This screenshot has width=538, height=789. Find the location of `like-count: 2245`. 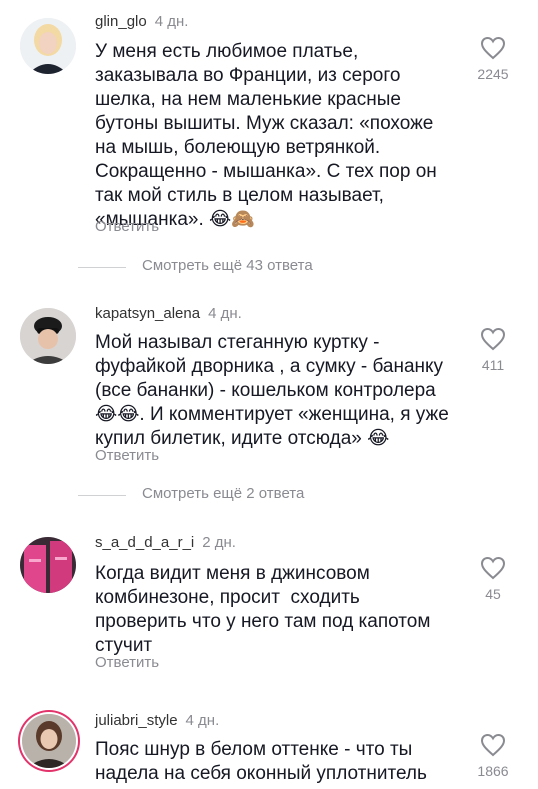

like-count: 2245 is located at coordinates (493, 74).